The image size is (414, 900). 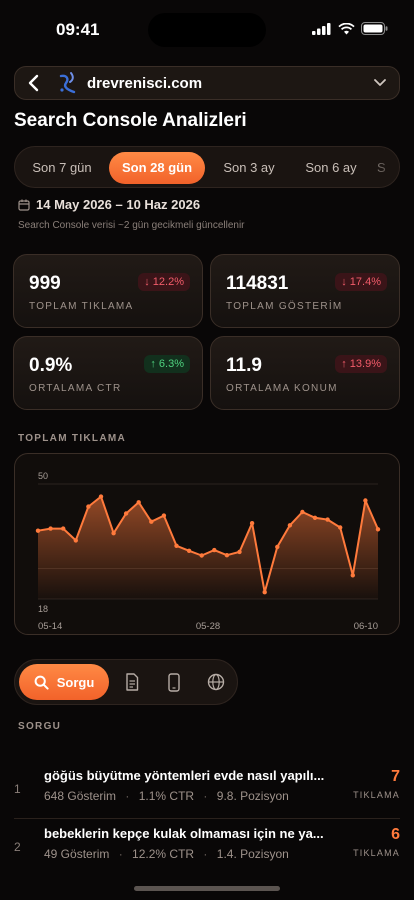 What do you see at coordinates (77, 854) in the screenshot?
I see `query-impressions: 49 Gösterim` at bounding box center [77, 854].